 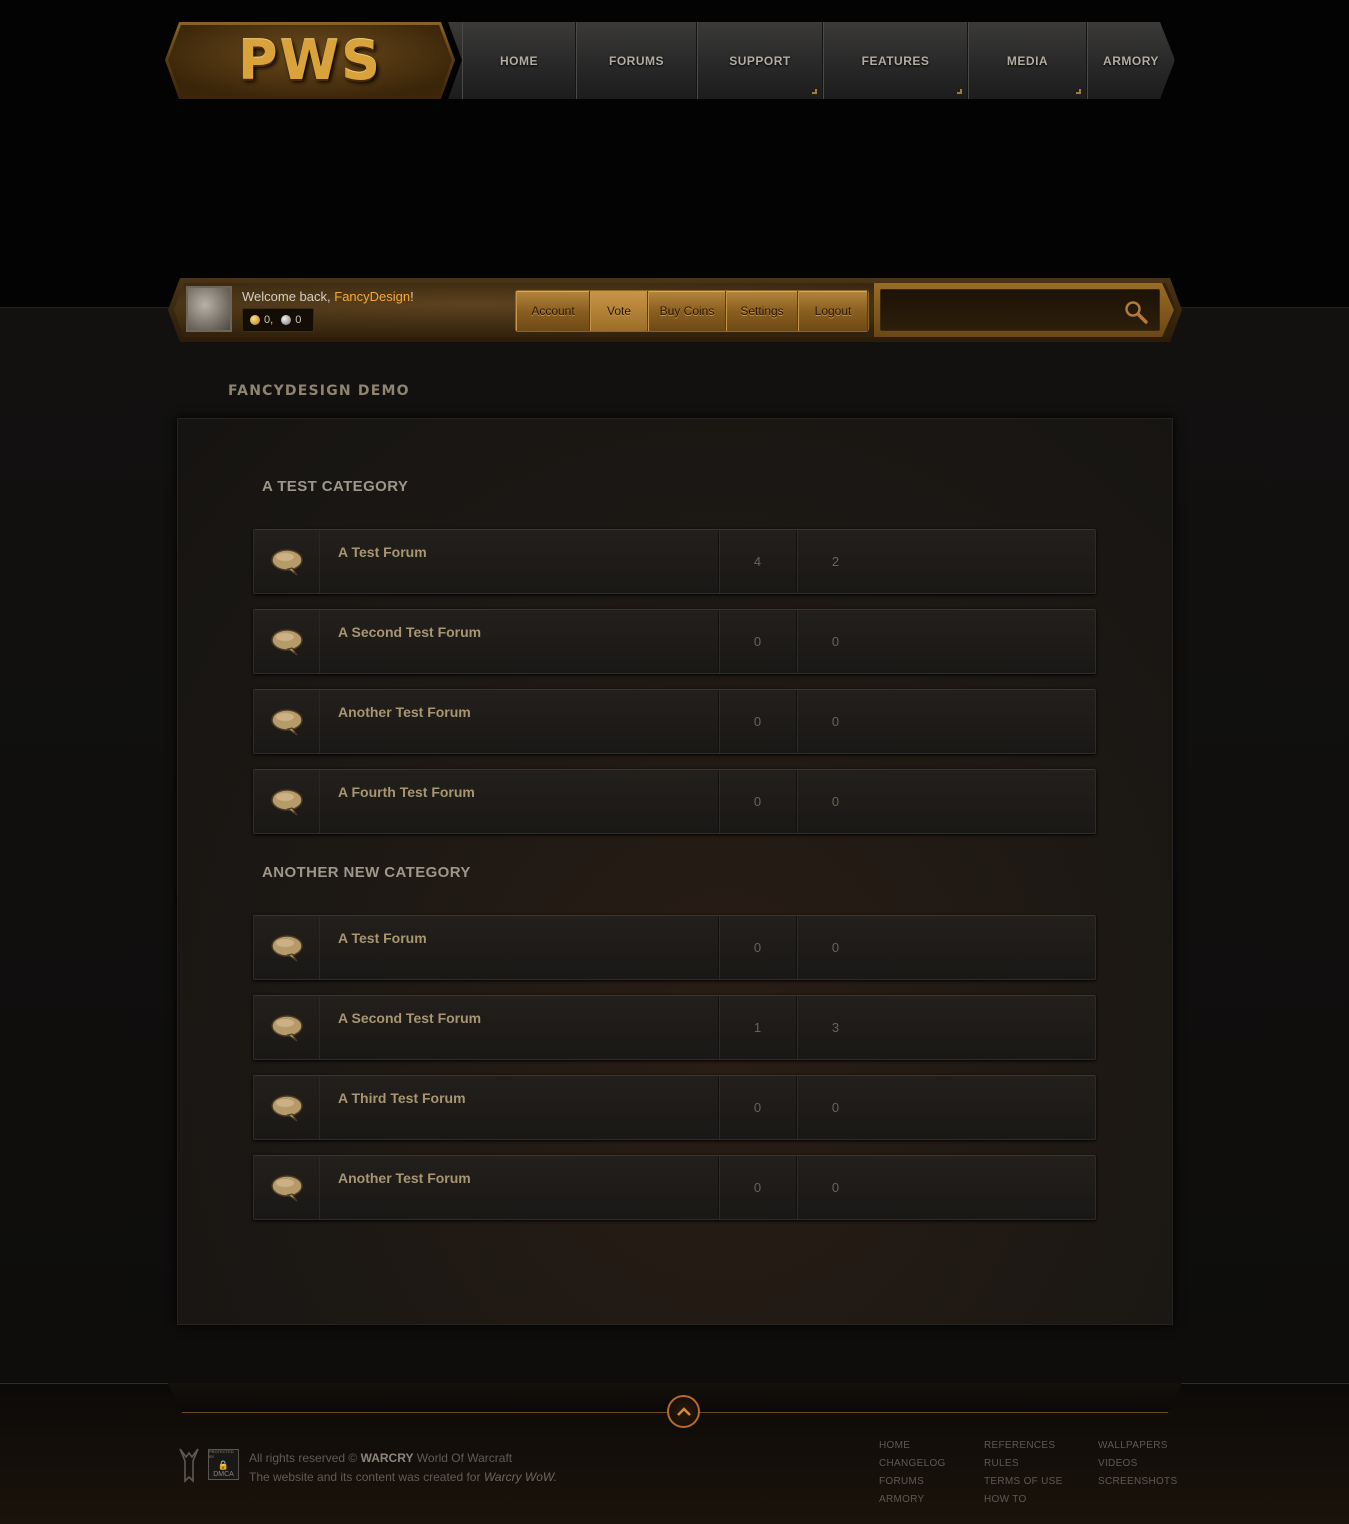 What do you see at coordinates (1137, 1482) in the screenshot?
I see `footer-link-screenshots: SCREENSHOTS` at bounding box center [1137, 1482].